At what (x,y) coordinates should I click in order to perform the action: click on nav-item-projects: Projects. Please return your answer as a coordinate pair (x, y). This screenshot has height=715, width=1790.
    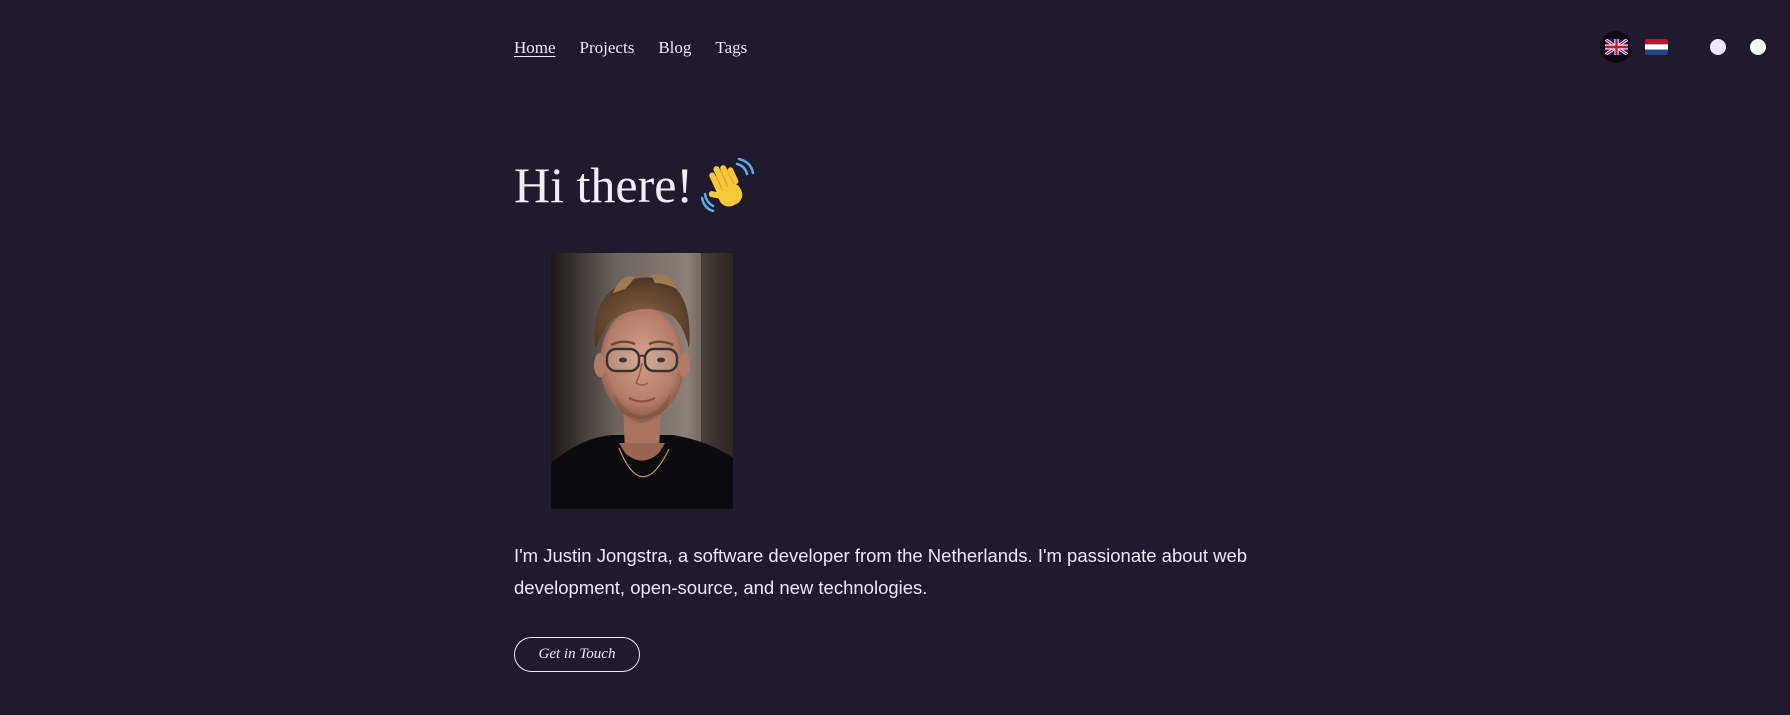
    Looking at the image, I should click on (607, 48).